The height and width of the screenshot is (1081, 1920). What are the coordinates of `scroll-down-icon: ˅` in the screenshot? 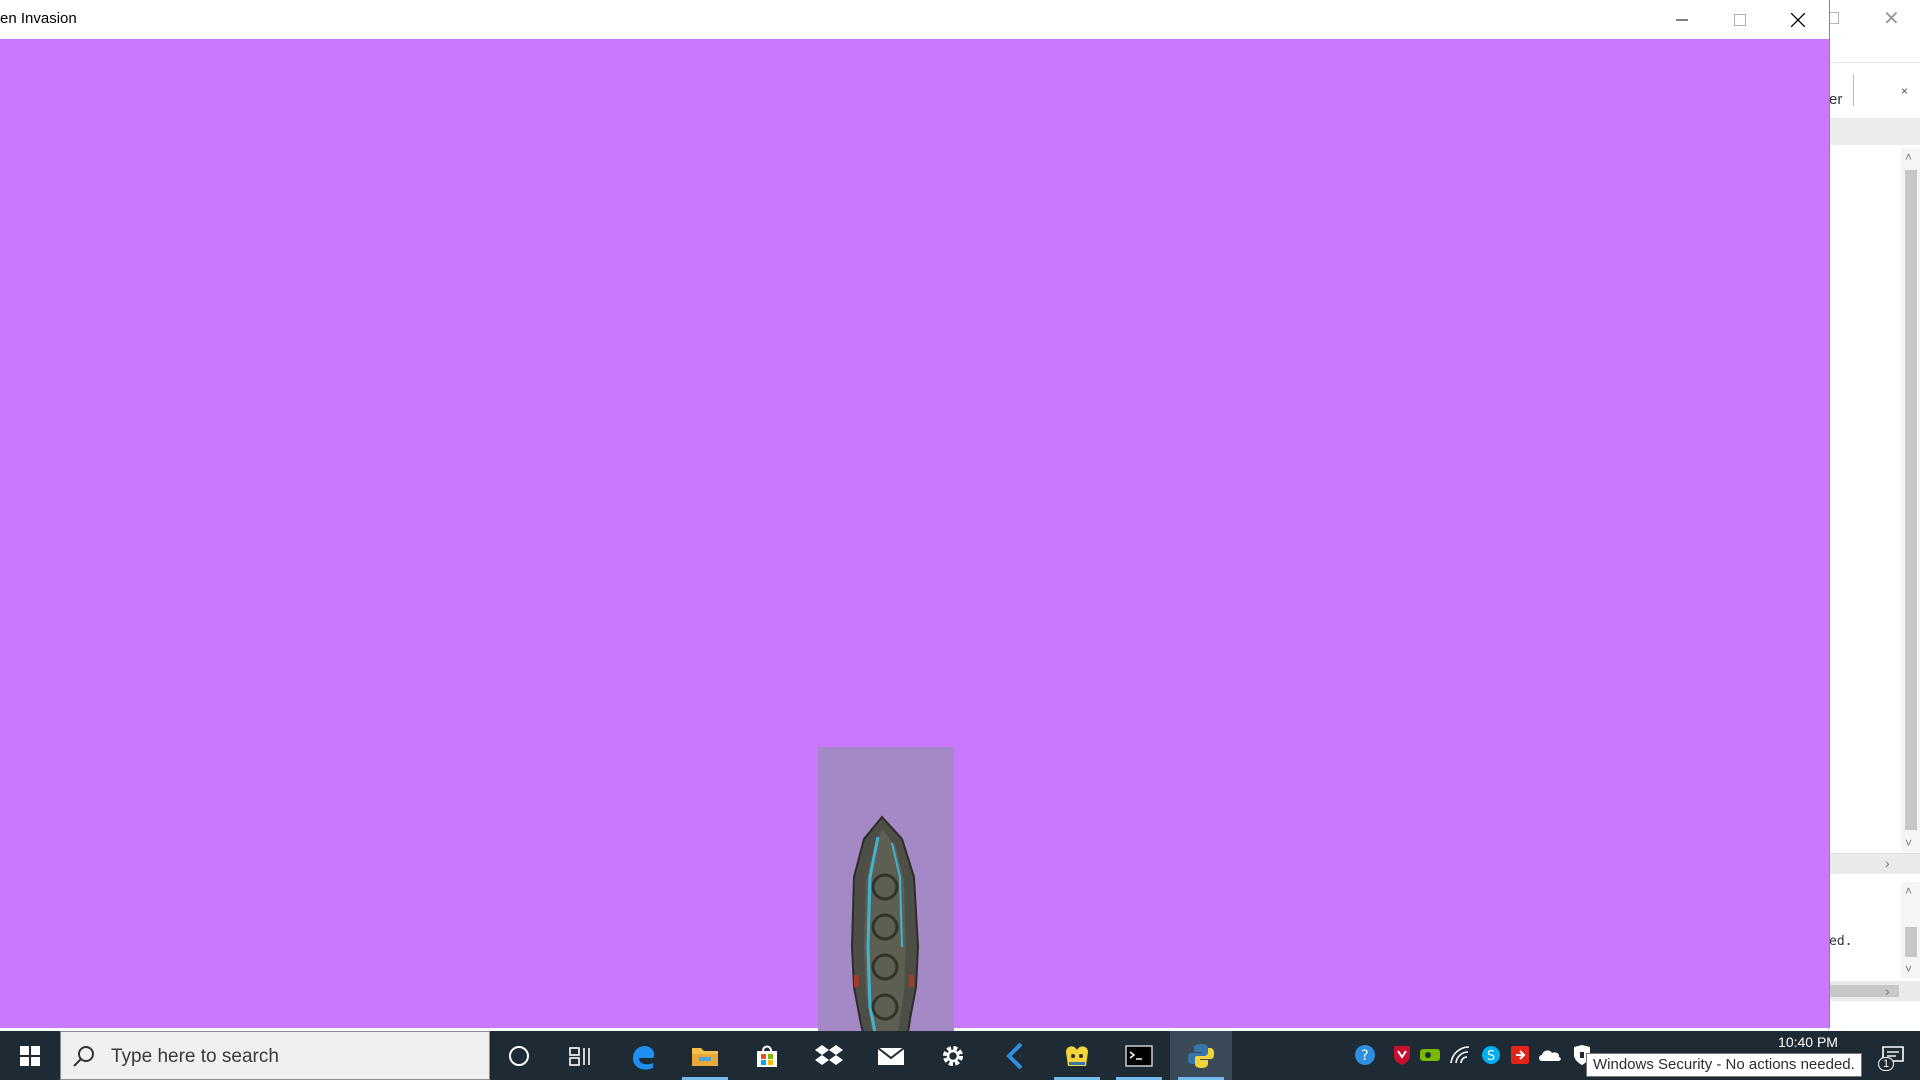 It's located at (1908, 843).